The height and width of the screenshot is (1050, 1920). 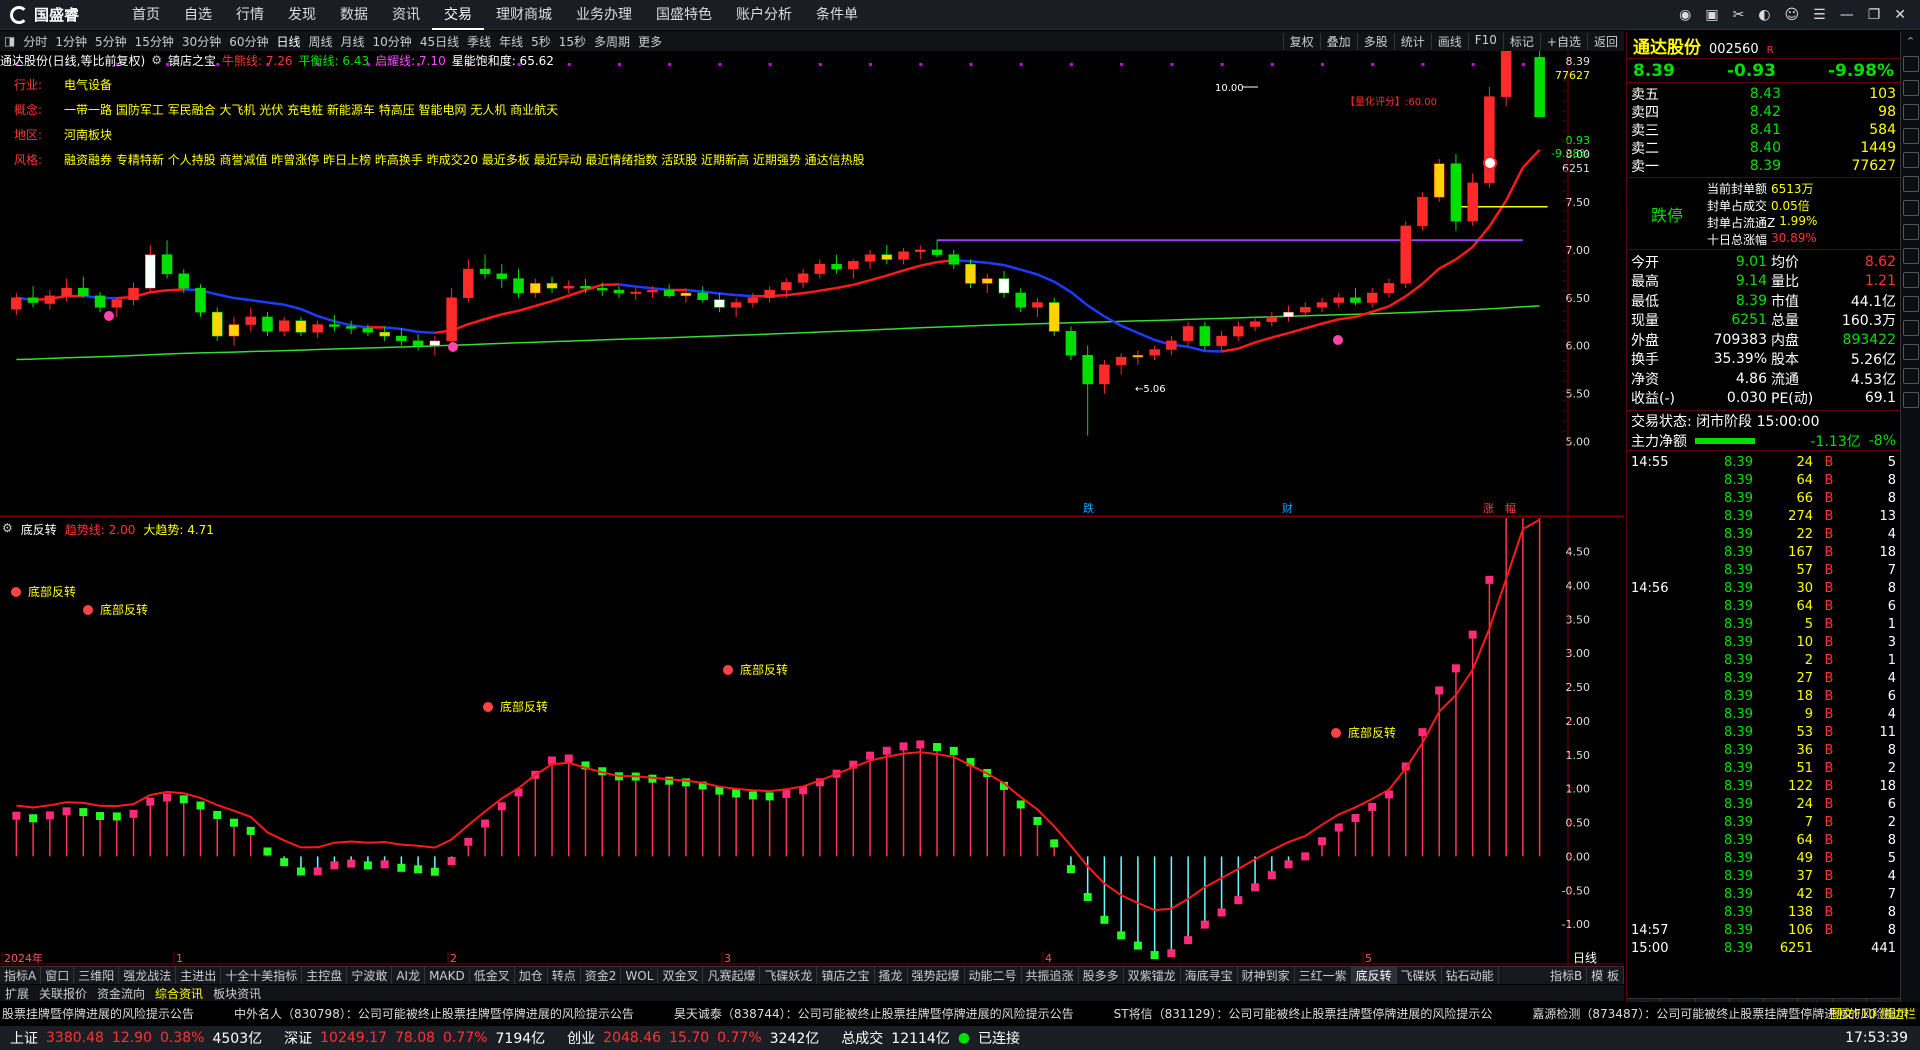 I want to click on scroll-up-icon: ⌃, so click(x=1910, y=41).